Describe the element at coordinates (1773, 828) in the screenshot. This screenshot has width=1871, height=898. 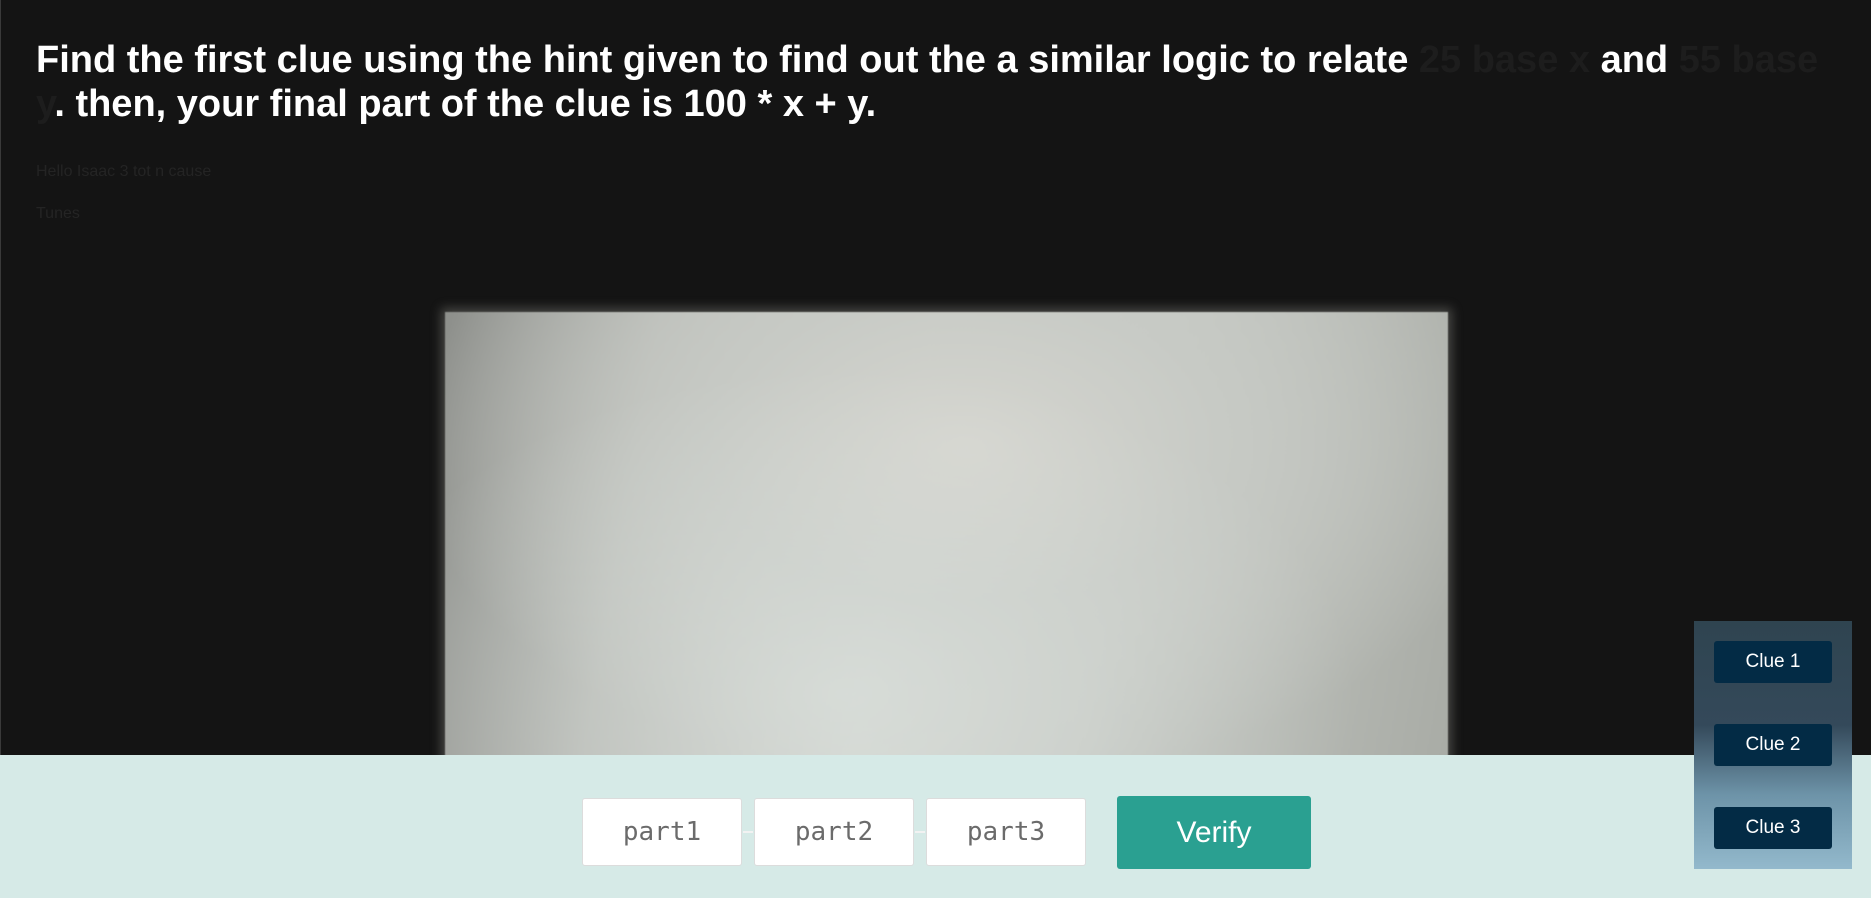
I see `clue-3-button: Clue 3` at that location.